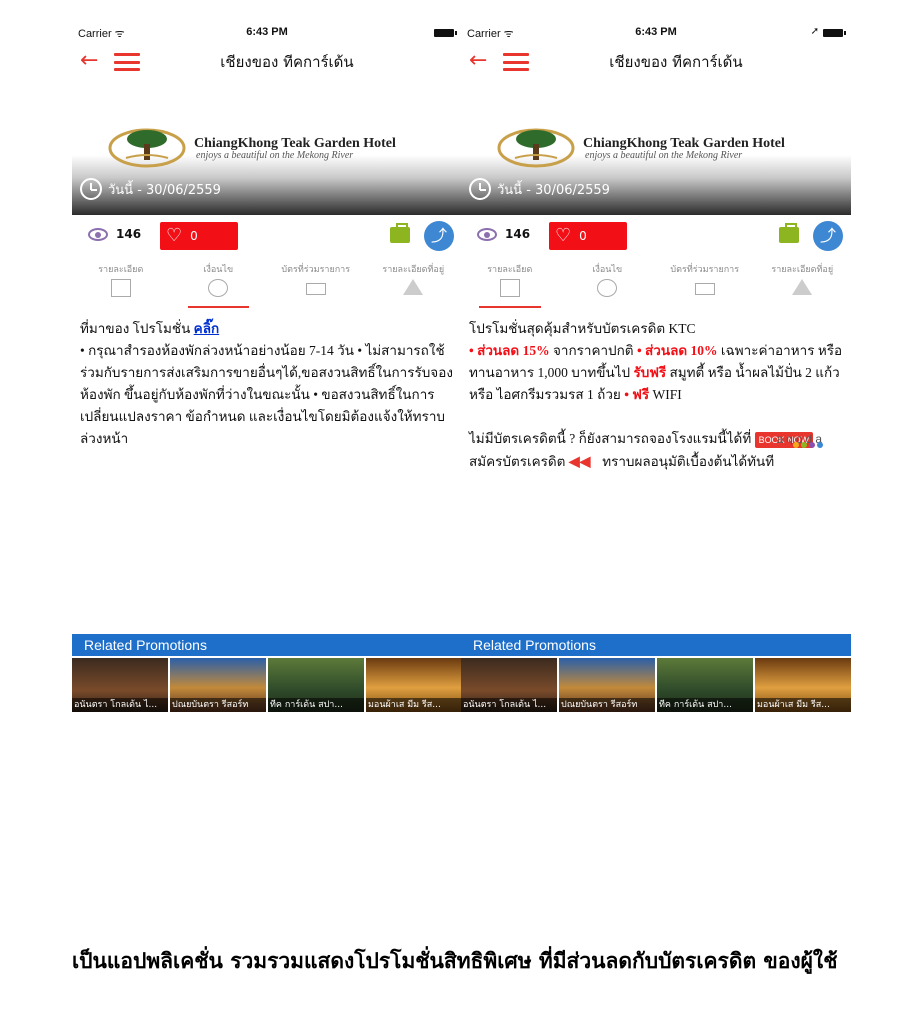 This screenshot has width=924, height=1034. Describe the element at coordinates (637, 394) in the screenshot. I see `free-wifi: • ฟรี` at that location.